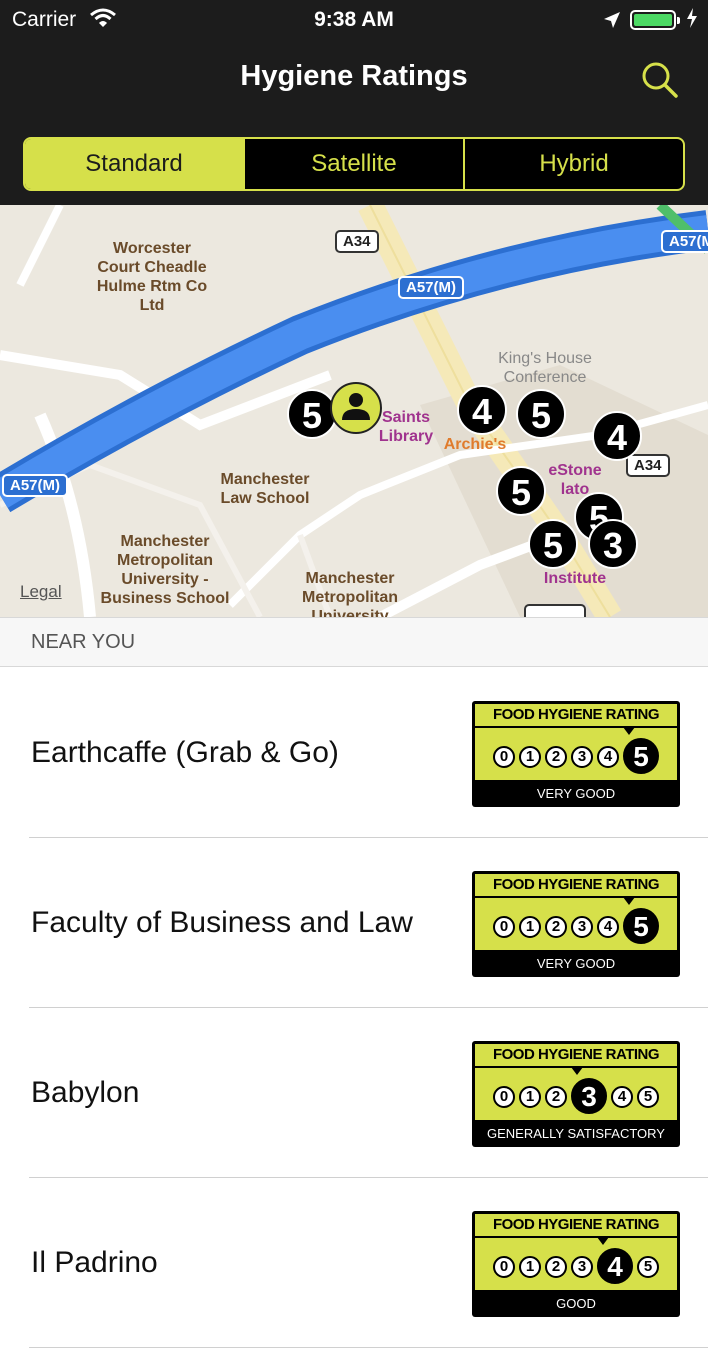 This screenshot has height=1348, width=708. Describe the element at coordinates (576, 1133) in the screenshot. I see `rating-description: GENERALLY SATISFACTORY` at that location.